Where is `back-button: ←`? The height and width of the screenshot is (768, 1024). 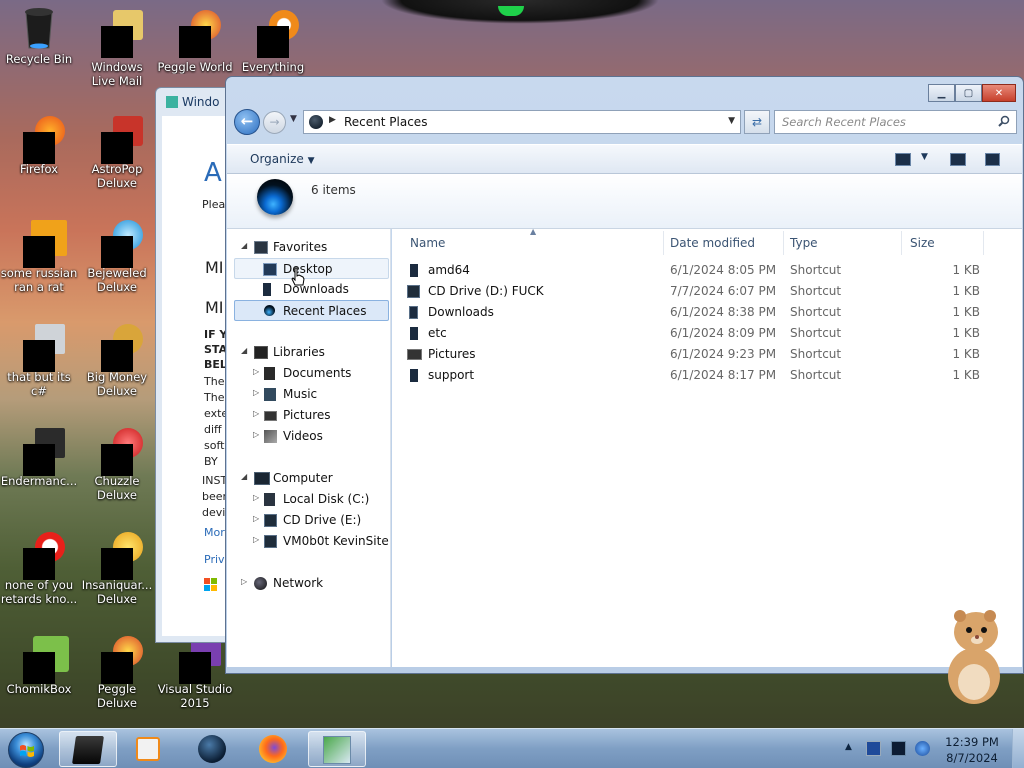 back-button: ← is located at coordinates (247, 122).